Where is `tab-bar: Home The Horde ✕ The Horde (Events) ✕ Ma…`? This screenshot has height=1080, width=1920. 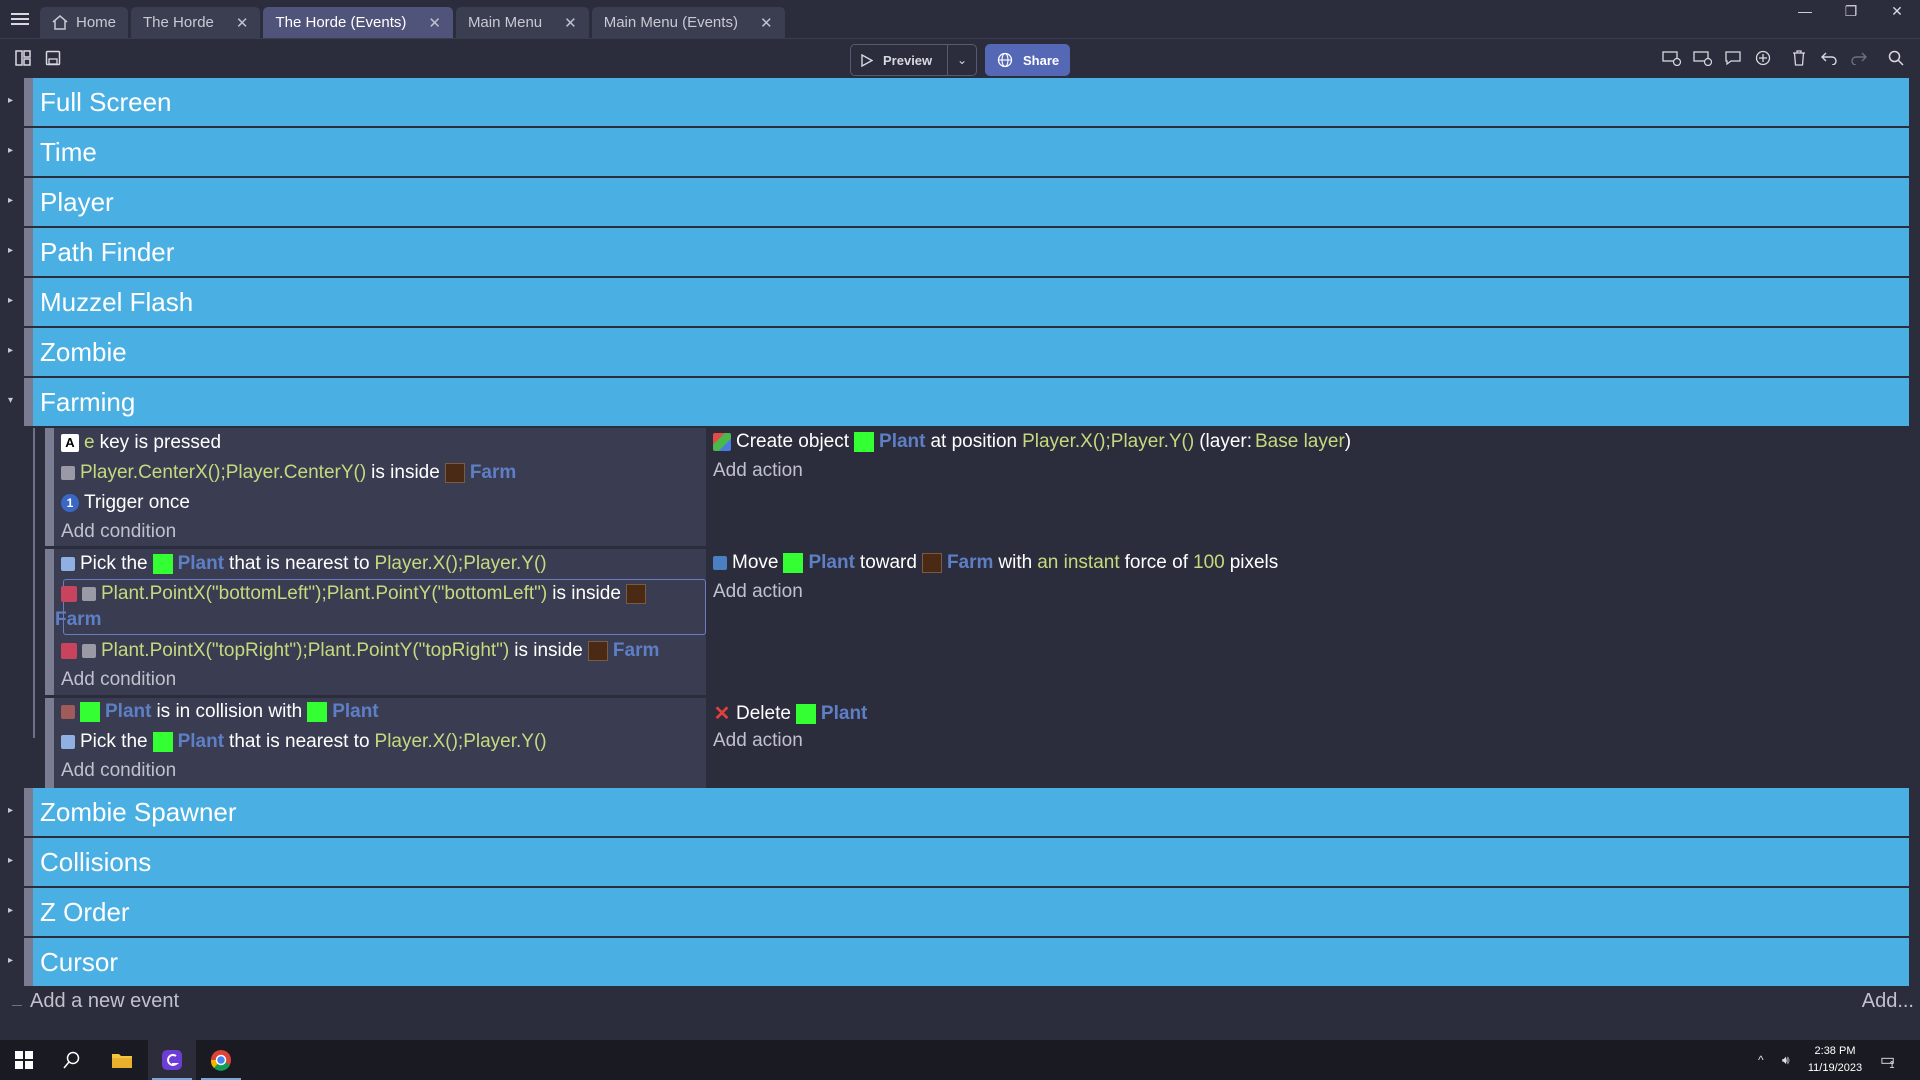
tab-bar: Home The Horde ✕ The Horde (Events) ✕ Ma… is located at coordinates (960, 19).